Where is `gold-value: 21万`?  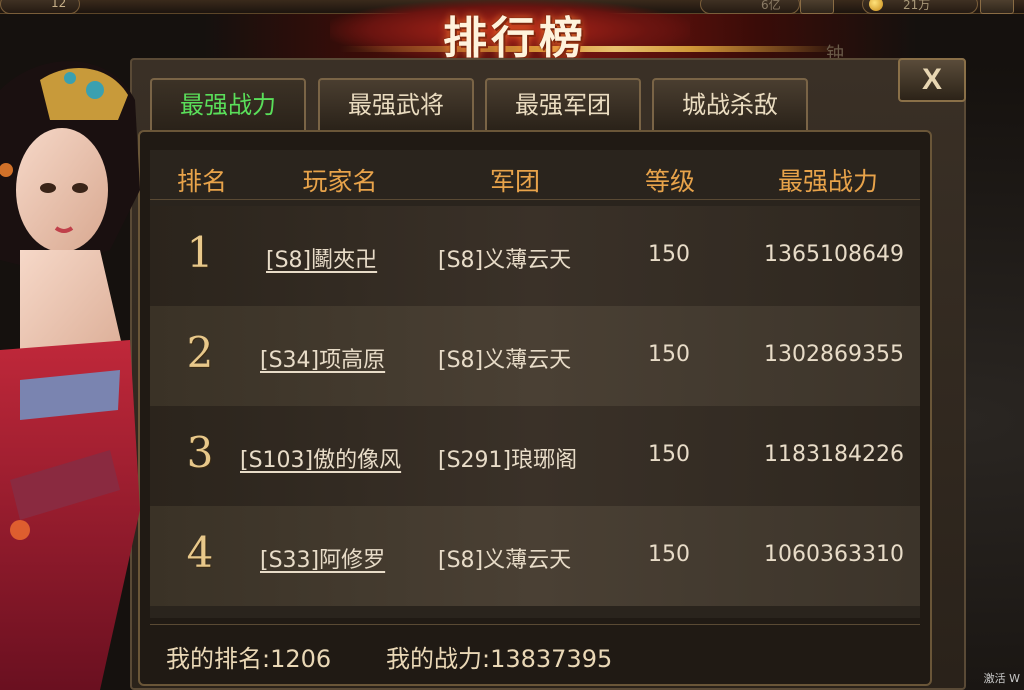
gold-value: 21万 is located at coordinates (917, 6).